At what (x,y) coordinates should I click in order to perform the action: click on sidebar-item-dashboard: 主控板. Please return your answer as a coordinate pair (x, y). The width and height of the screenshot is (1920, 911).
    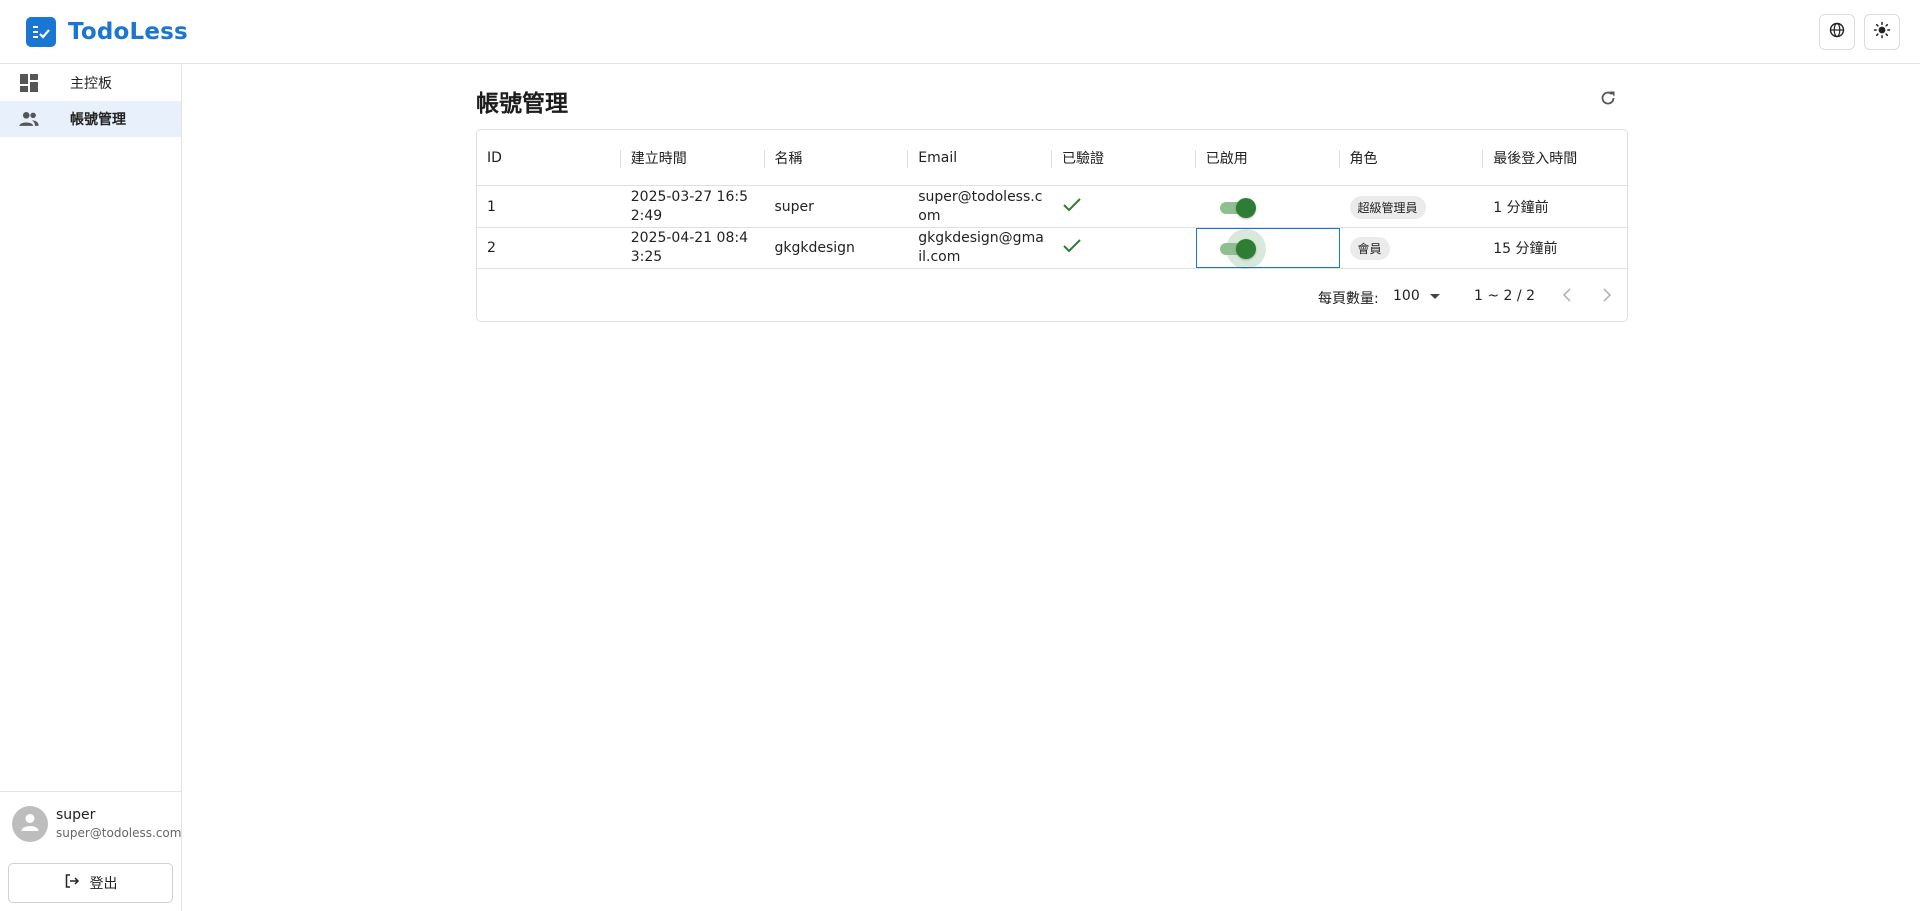
    Looking at the image, I should click on (90, 83).